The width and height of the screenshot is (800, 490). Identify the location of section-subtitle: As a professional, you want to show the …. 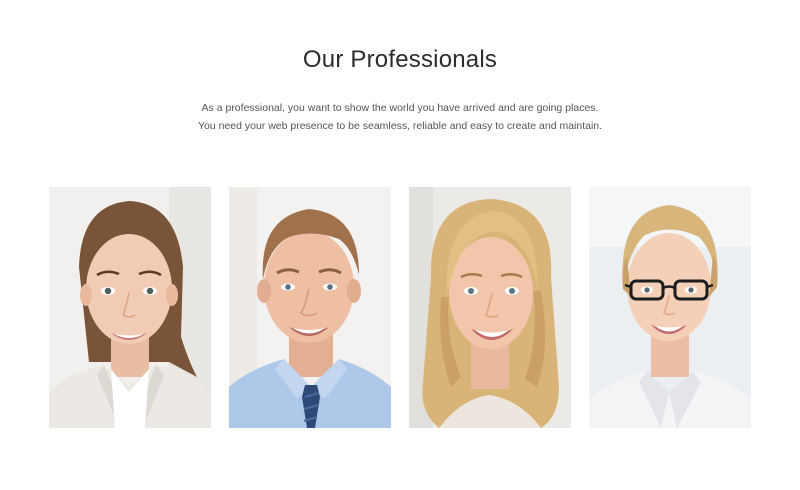
(400, 117).